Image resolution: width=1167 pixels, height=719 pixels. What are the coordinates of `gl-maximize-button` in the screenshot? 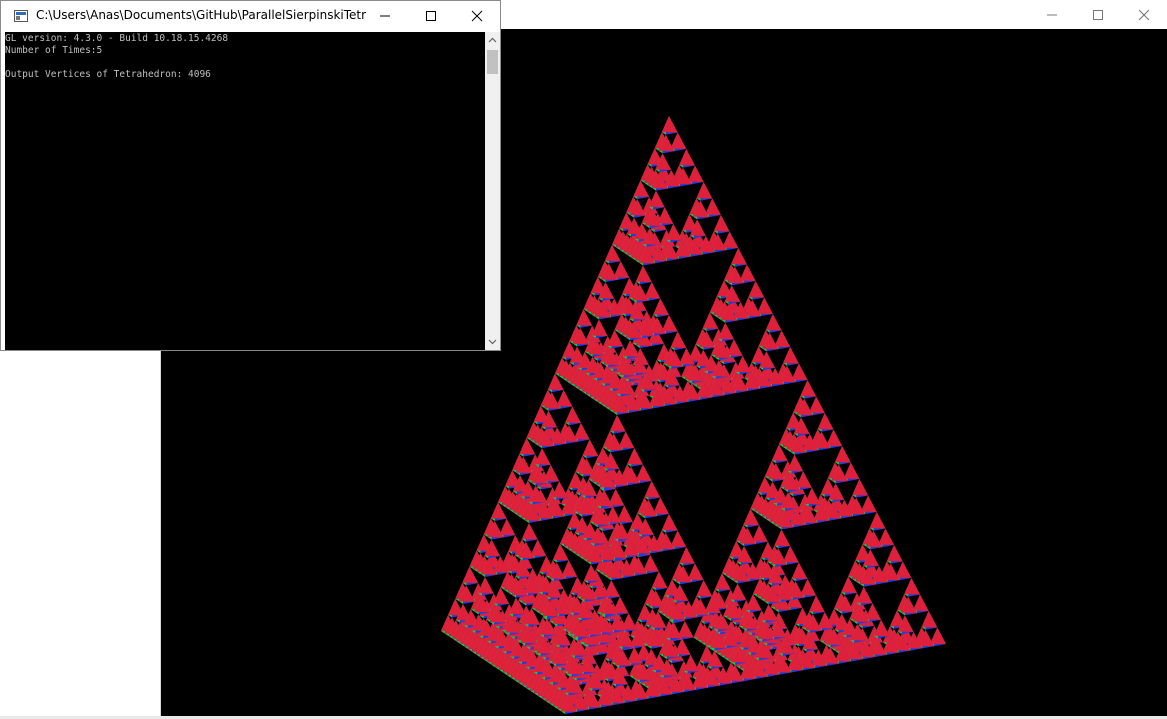 It's located at (1098, 14).